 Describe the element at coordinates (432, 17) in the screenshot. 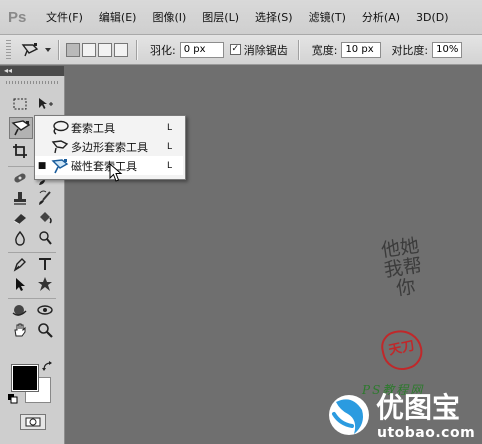

I see `menu-3d: 3D(D)` at that location.